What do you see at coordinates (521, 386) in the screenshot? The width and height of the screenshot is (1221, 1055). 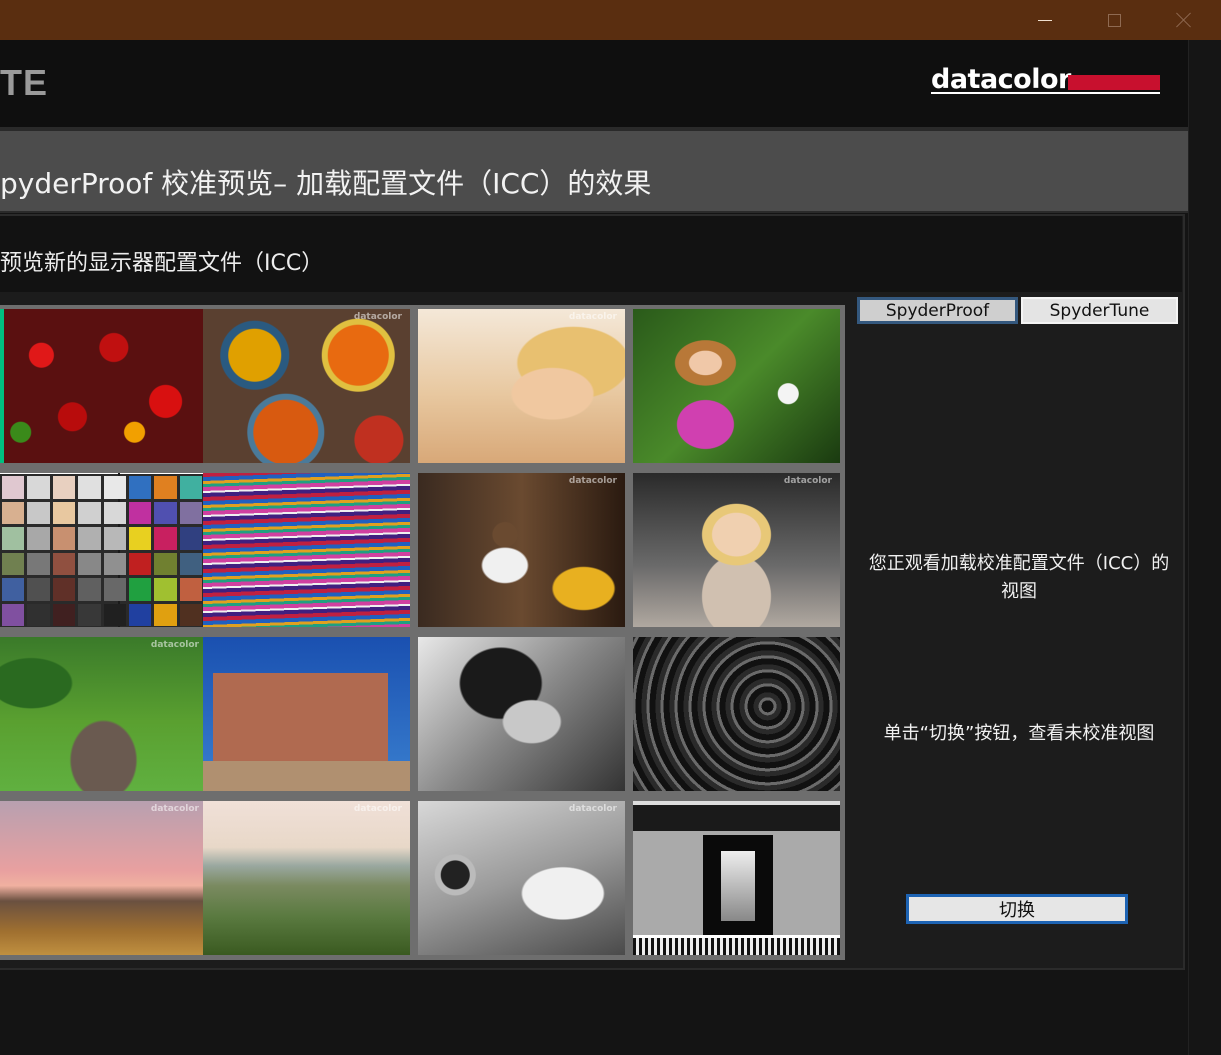 I see `thumb-blonde-woman: datacolor` at bounding box center [521, 386].